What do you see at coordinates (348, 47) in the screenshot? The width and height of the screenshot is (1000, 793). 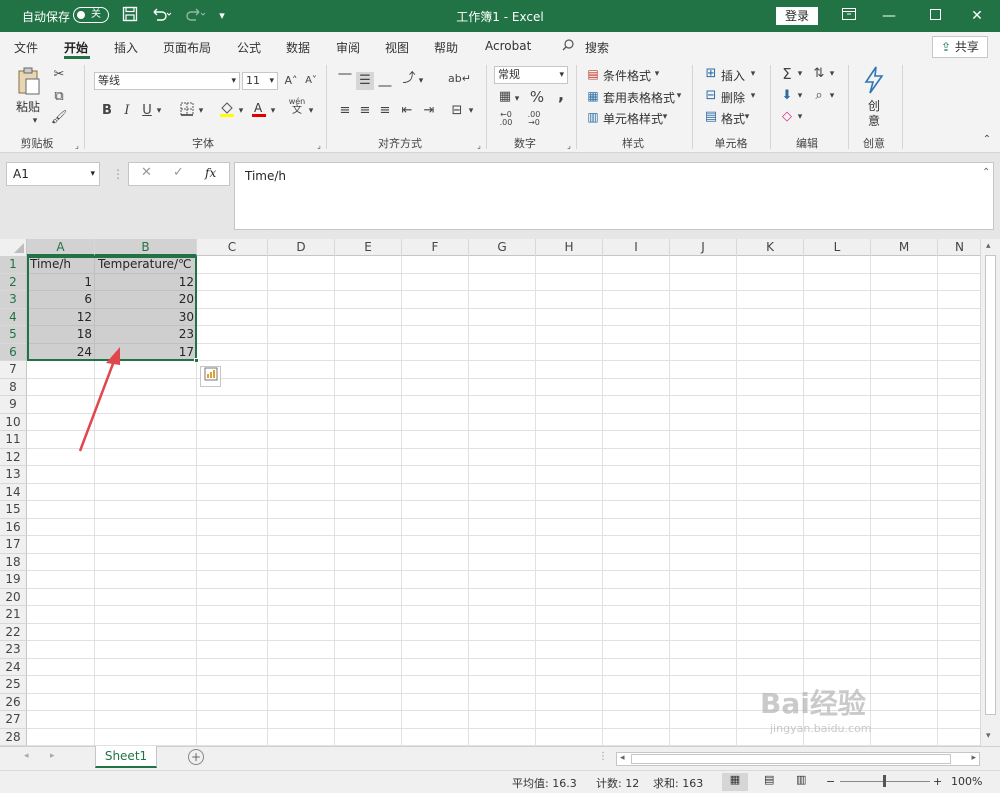 I see `tab-review: 审阅` at bounding box center [348, 47].